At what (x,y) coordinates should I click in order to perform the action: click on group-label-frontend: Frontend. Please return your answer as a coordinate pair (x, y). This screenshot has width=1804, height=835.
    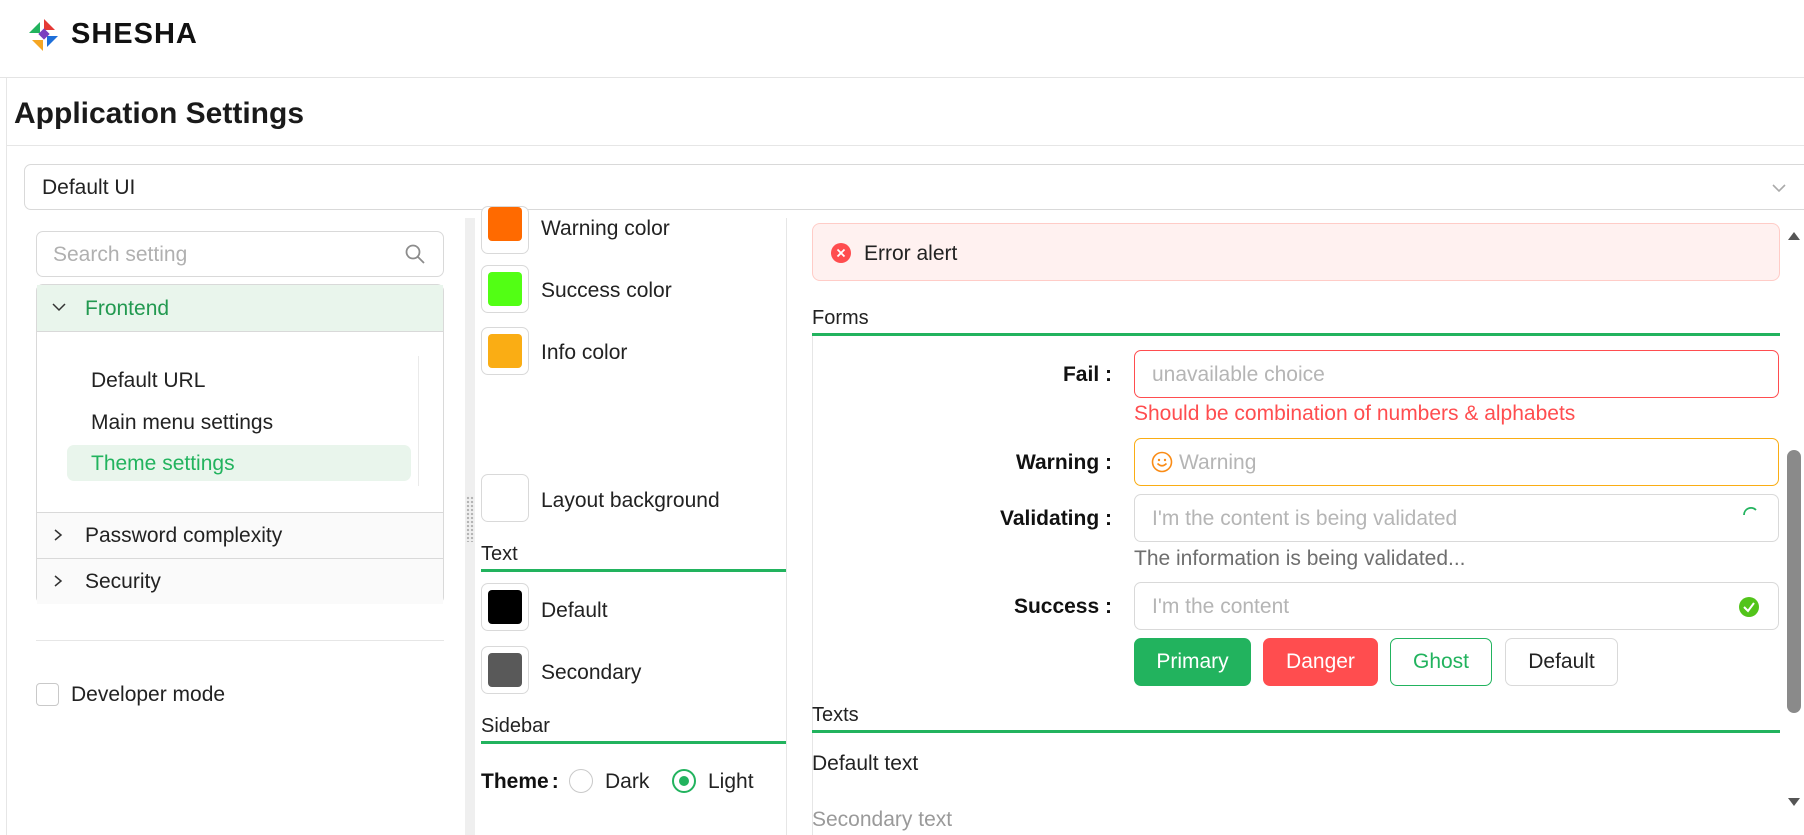
    Looking at the image, I should click on (127, 308).